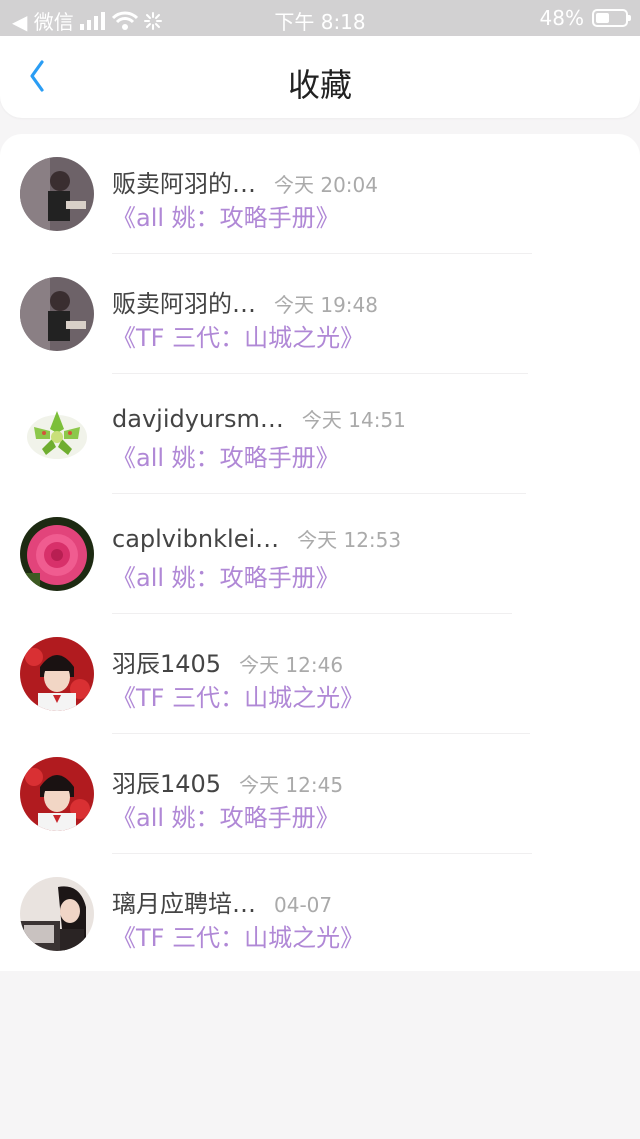 This screenshot has width=640, height=1139. What do you see at coordinates (326, 185) in the screenshot?
I see `timestamp: 今天 20:04` at bounding box center [326, 185].